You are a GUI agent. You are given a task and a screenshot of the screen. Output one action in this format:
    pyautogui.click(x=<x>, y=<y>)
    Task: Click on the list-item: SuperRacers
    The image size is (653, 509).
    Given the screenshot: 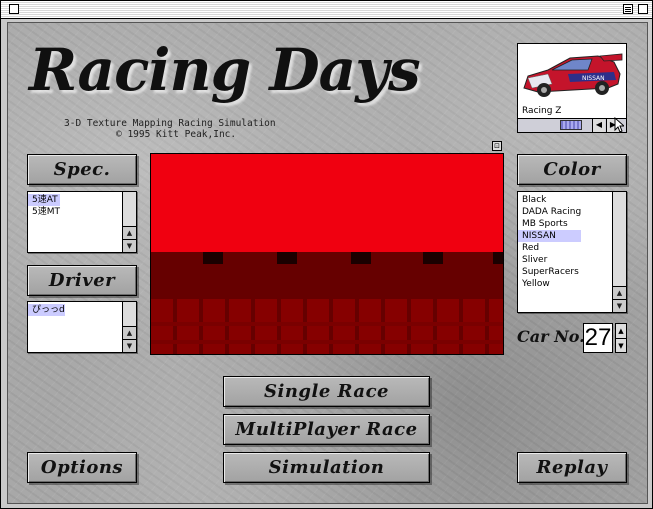 What is the action you would take?
    pyautogui.click(x=549, y=272)
    